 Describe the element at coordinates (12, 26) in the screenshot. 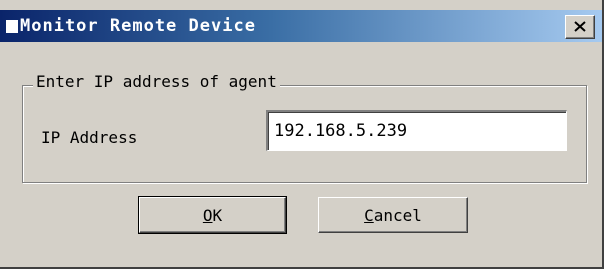

I see `window-icon` at that location.